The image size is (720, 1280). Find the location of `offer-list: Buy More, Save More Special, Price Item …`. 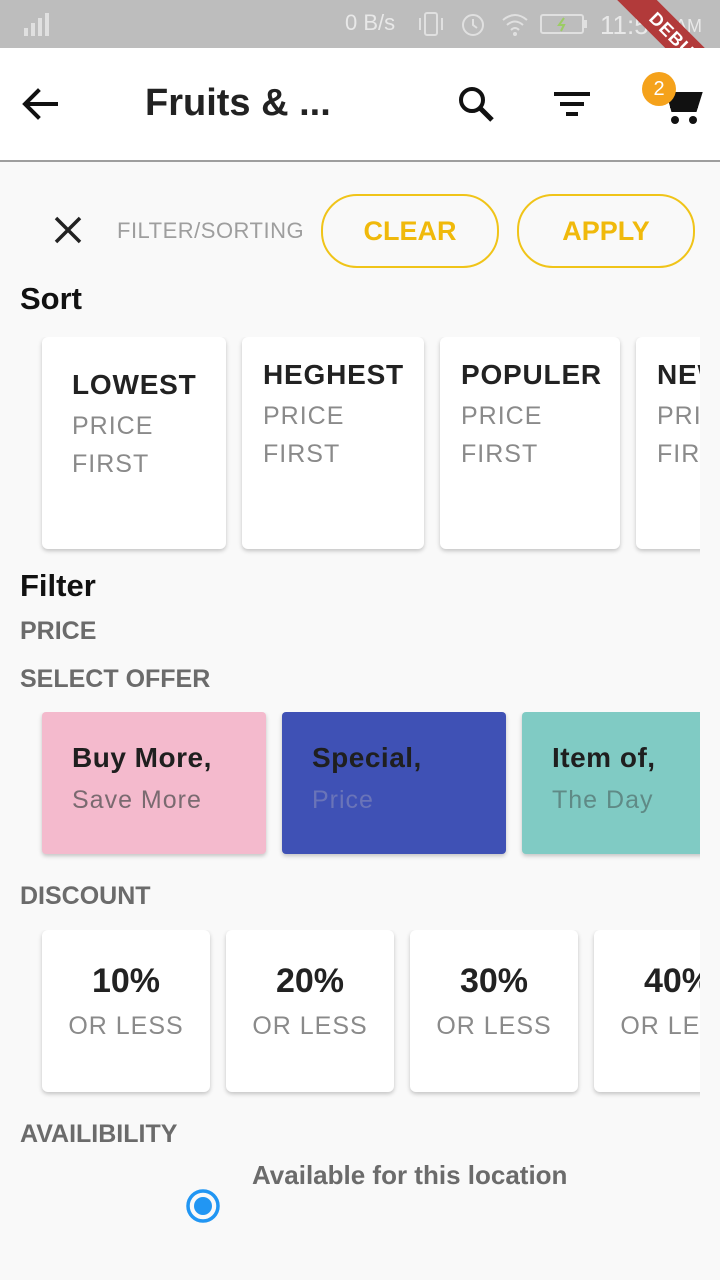

offer-list: Buy More, Save More Special, Price Item … is located at coordinates (350, 788).